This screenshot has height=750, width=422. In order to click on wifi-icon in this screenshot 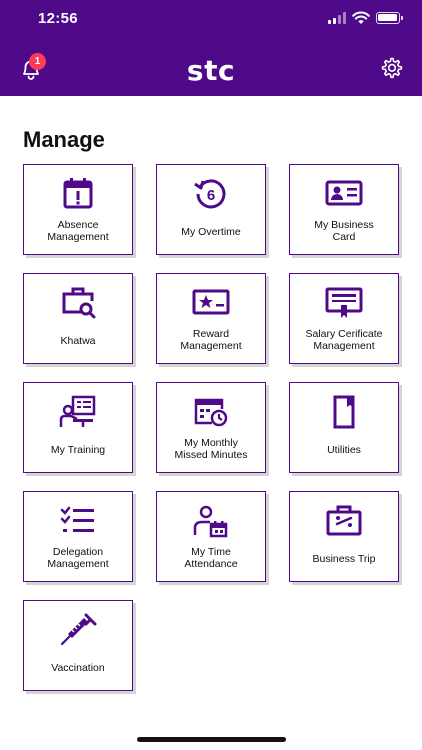, I will do `click(361, 17)`.